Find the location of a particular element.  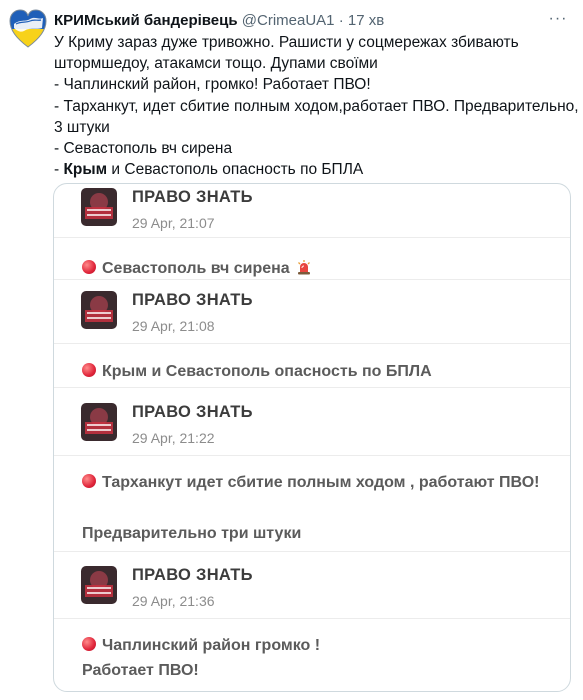

author-name: КРИМський бандерівець is located at coordinates (146, 20).